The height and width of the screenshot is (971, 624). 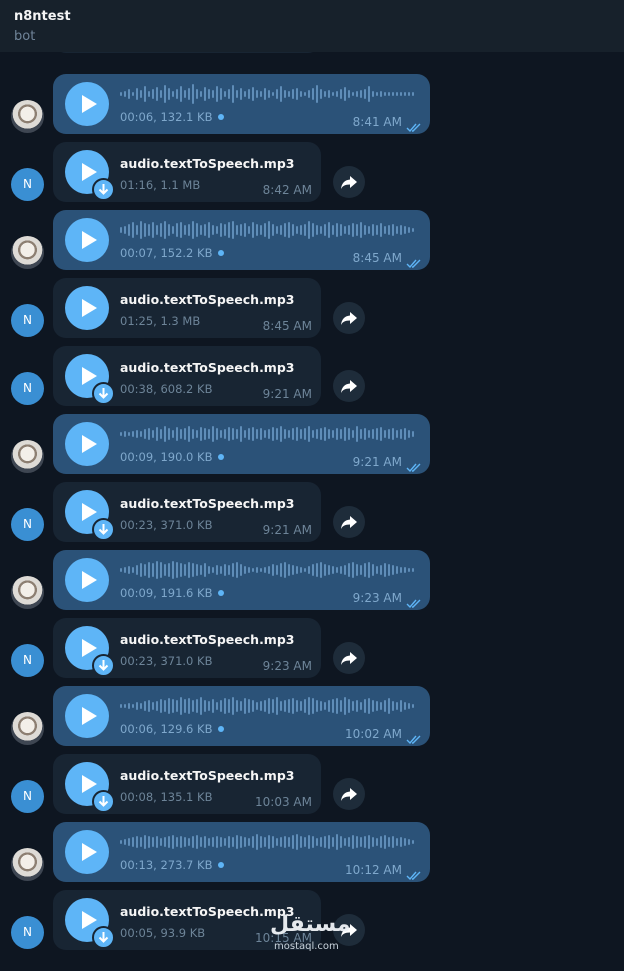 I want to click on message-row: 00:06, 132.1 KB 8:41 AM, so click(x=312, y=104).